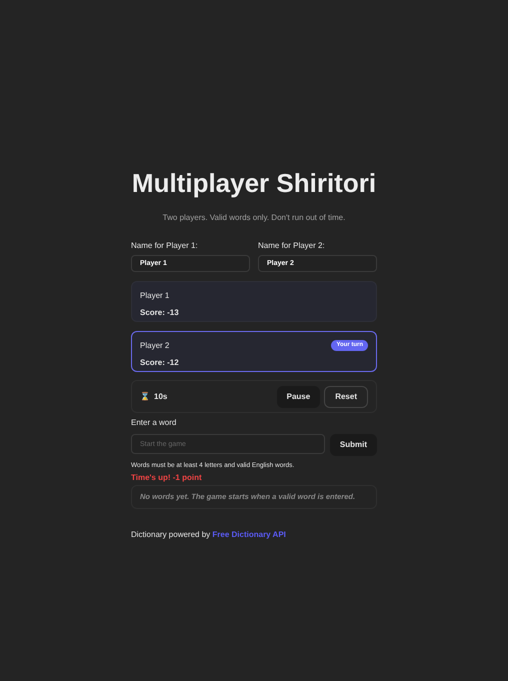 This screenshot has height=681, width=508. What do you see at coordinates (165, 246) in the screenshot?
I see `field-label: Name for Player 1:` at bounding box center [165, 246].